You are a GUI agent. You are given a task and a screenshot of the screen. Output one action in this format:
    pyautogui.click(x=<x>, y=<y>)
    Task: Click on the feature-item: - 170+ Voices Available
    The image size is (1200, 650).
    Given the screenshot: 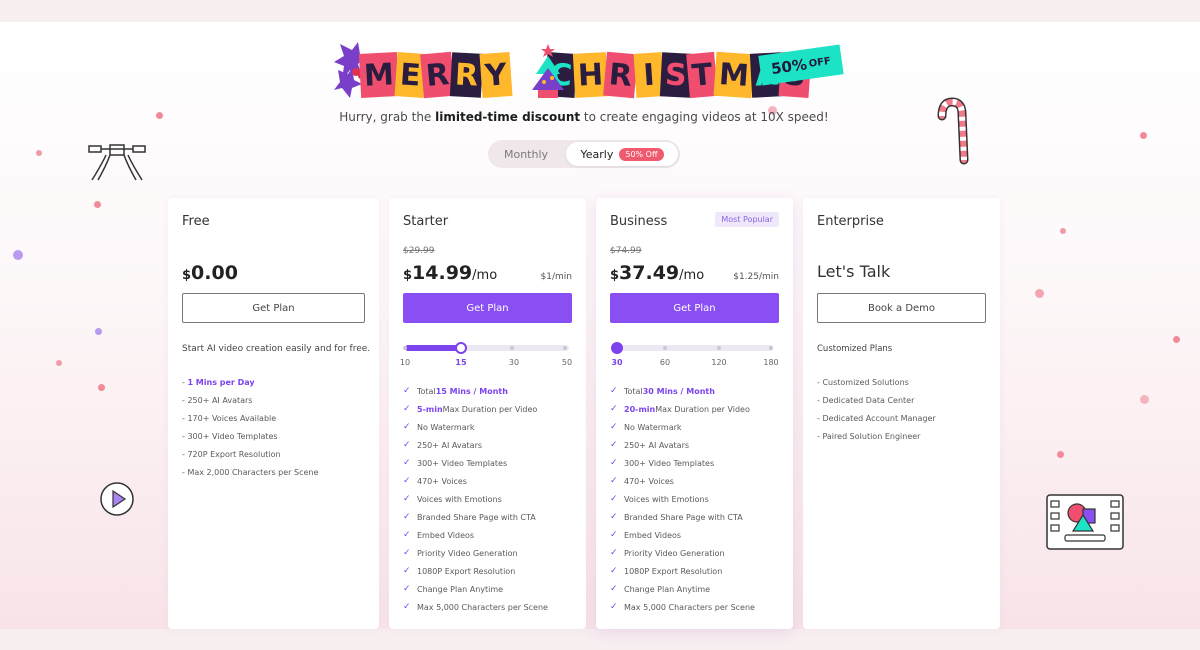 What is the action you would take?
    pyautogui.click(x=229, y=418)
    